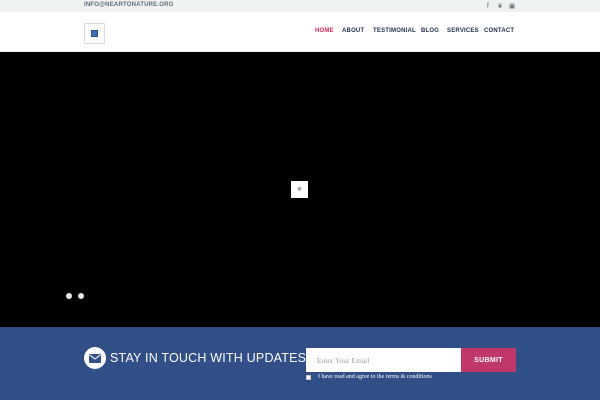 The image size is (600, 400). Describe the element at coordinates (488, 360) in the screenshot. I see `submit-button: SUBMIT` at that location.